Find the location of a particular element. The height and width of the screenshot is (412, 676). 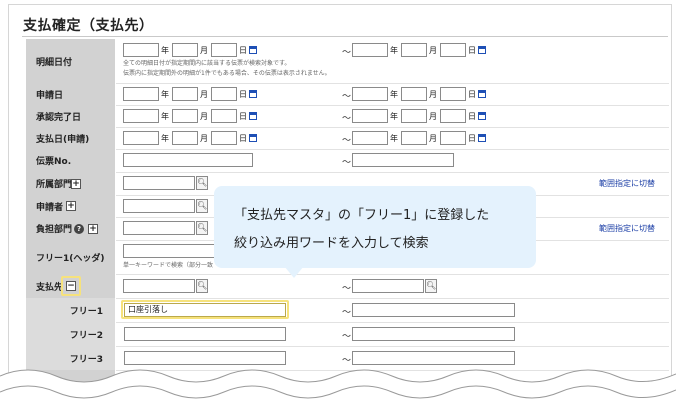

free1-from-input: 口座引落し is located at coordinates (205, 310).